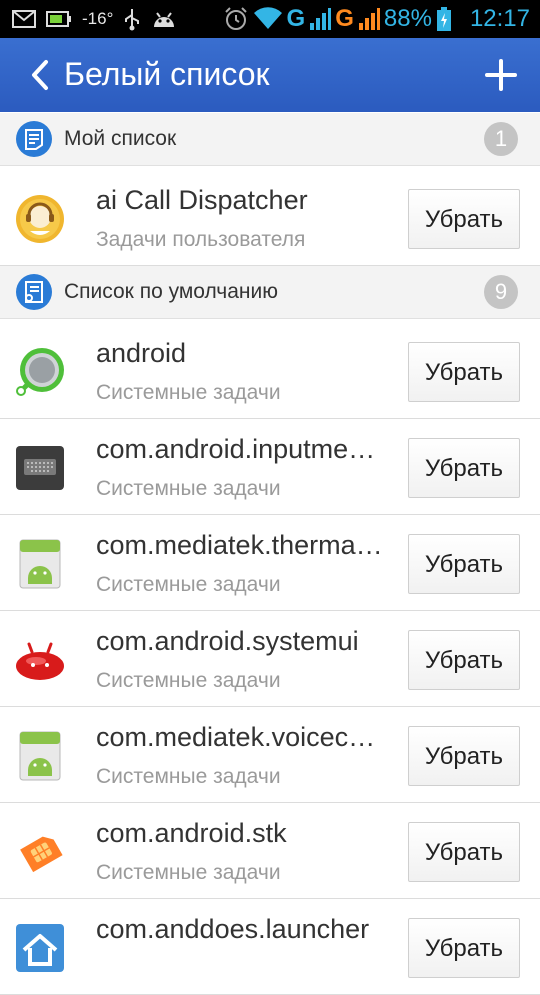  What do you see at coordinates (270, 371) in the screenshot?
I see `list-item: android Системные задачи Убрать` at bounding box center [270, 371].